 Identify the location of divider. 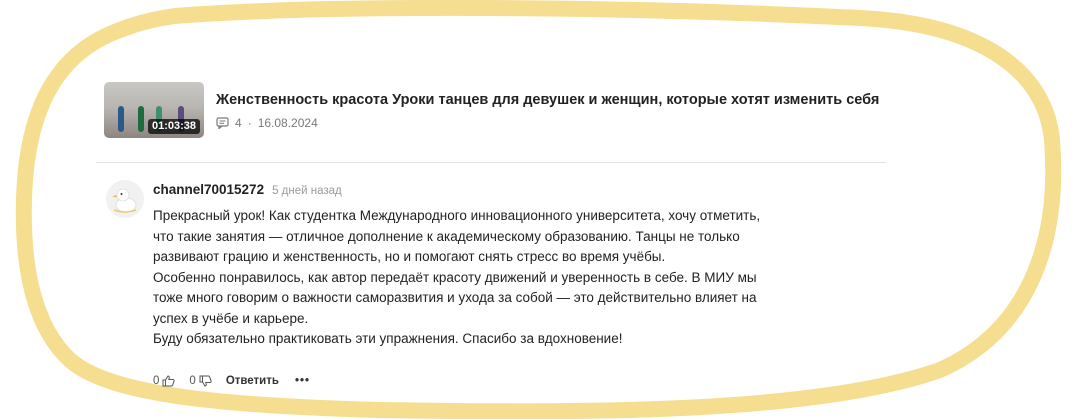
(491, 162).